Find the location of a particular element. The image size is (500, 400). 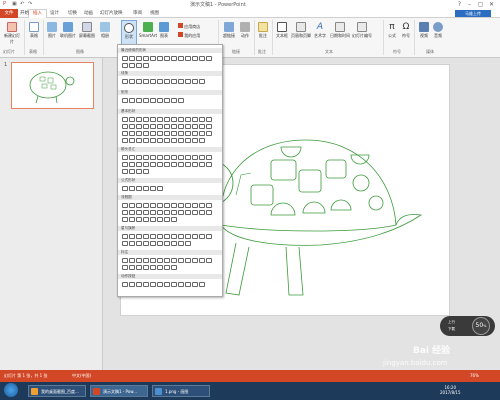

date-time-icon is located at coordinates (340, 27).